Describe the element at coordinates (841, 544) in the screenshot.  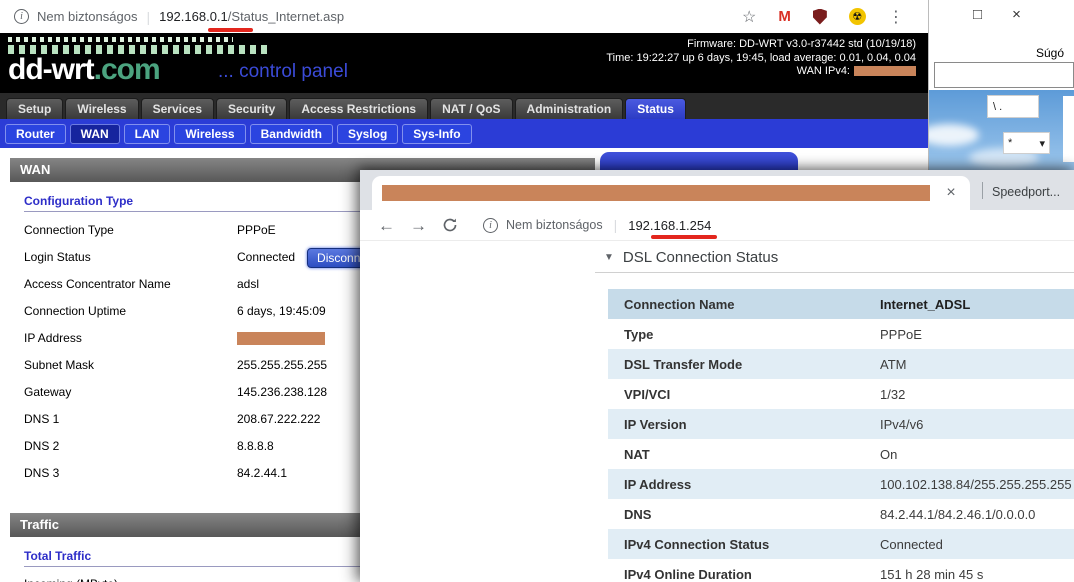
I see `table-row-ipv4-connection-status: IPv4 Connection Status Connected` at that location.